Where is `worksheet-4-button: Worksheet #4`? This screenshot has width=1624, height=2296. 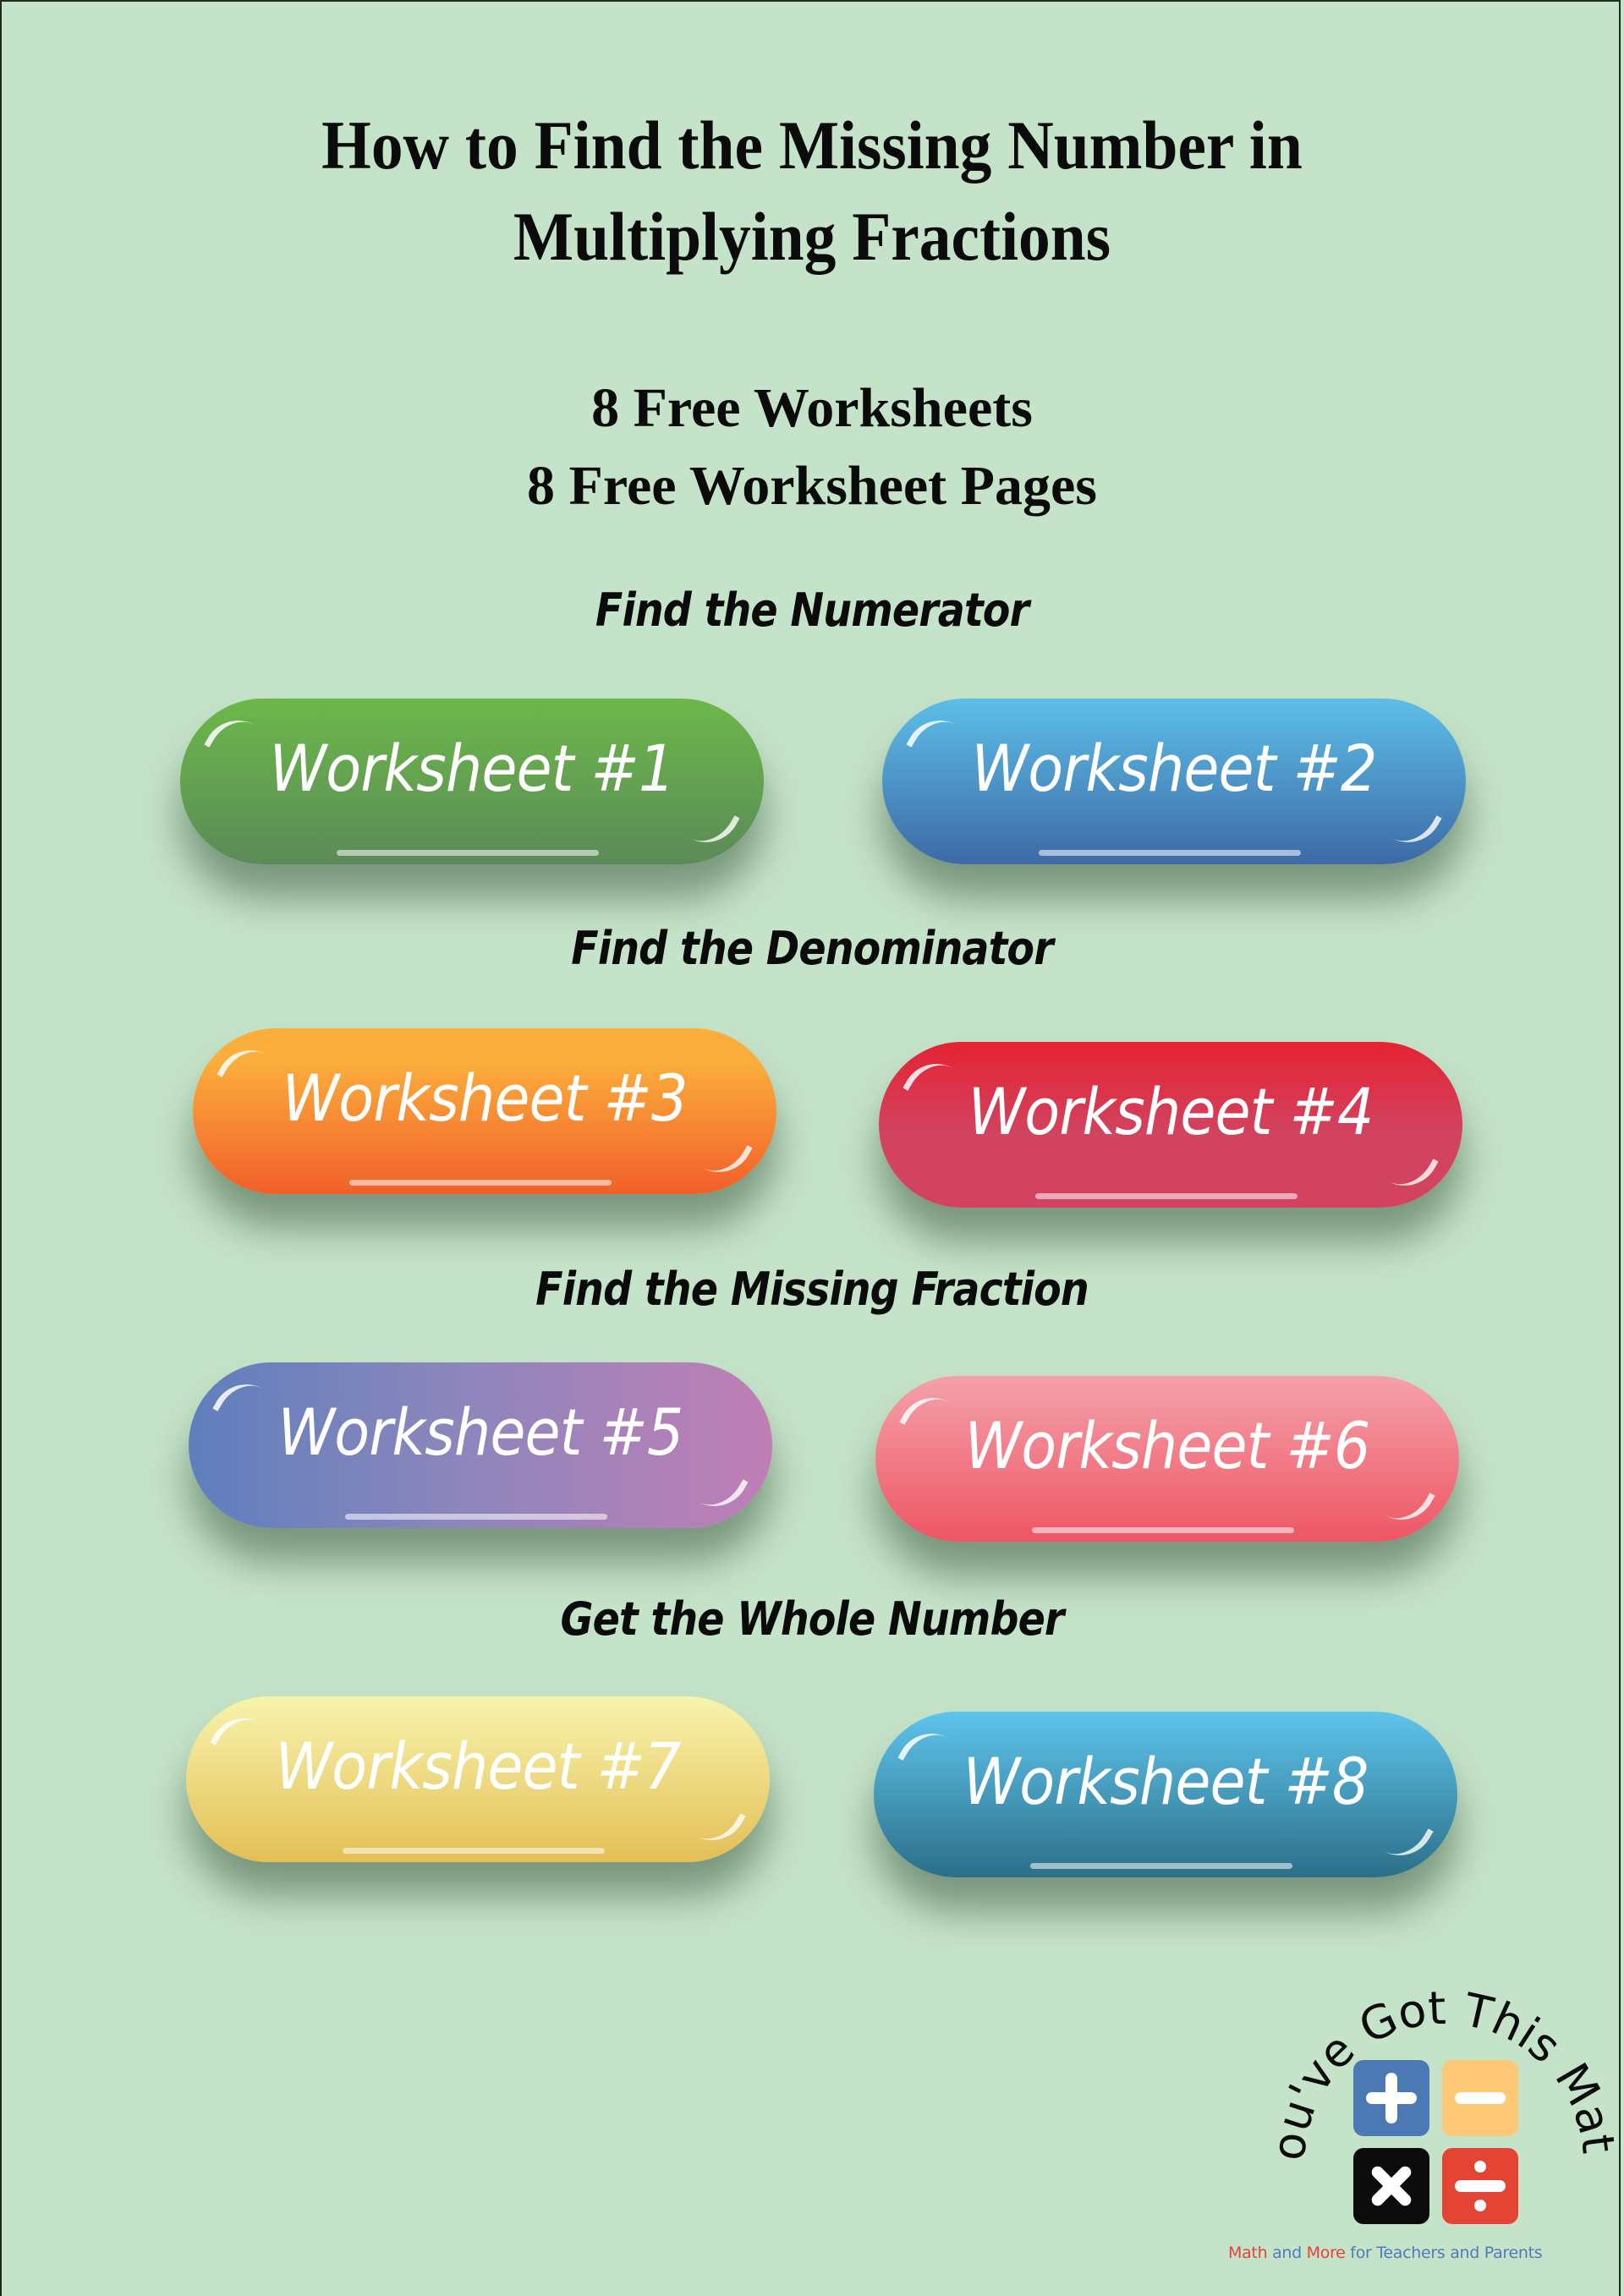
worksheet-4-button: Worksheet #4 is located at coordinates (1171, 1125).